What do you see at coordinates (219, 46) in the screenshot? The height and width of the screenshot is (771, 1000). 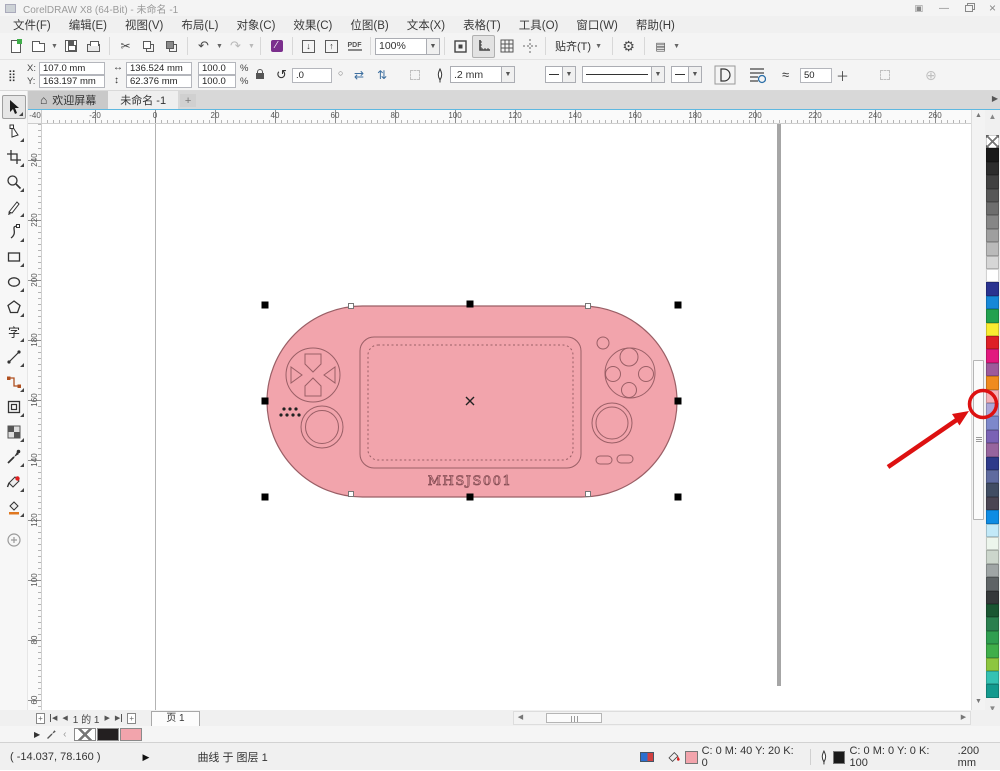 I see `undo-dropdown: ▼` at bounding box center [219, 46].